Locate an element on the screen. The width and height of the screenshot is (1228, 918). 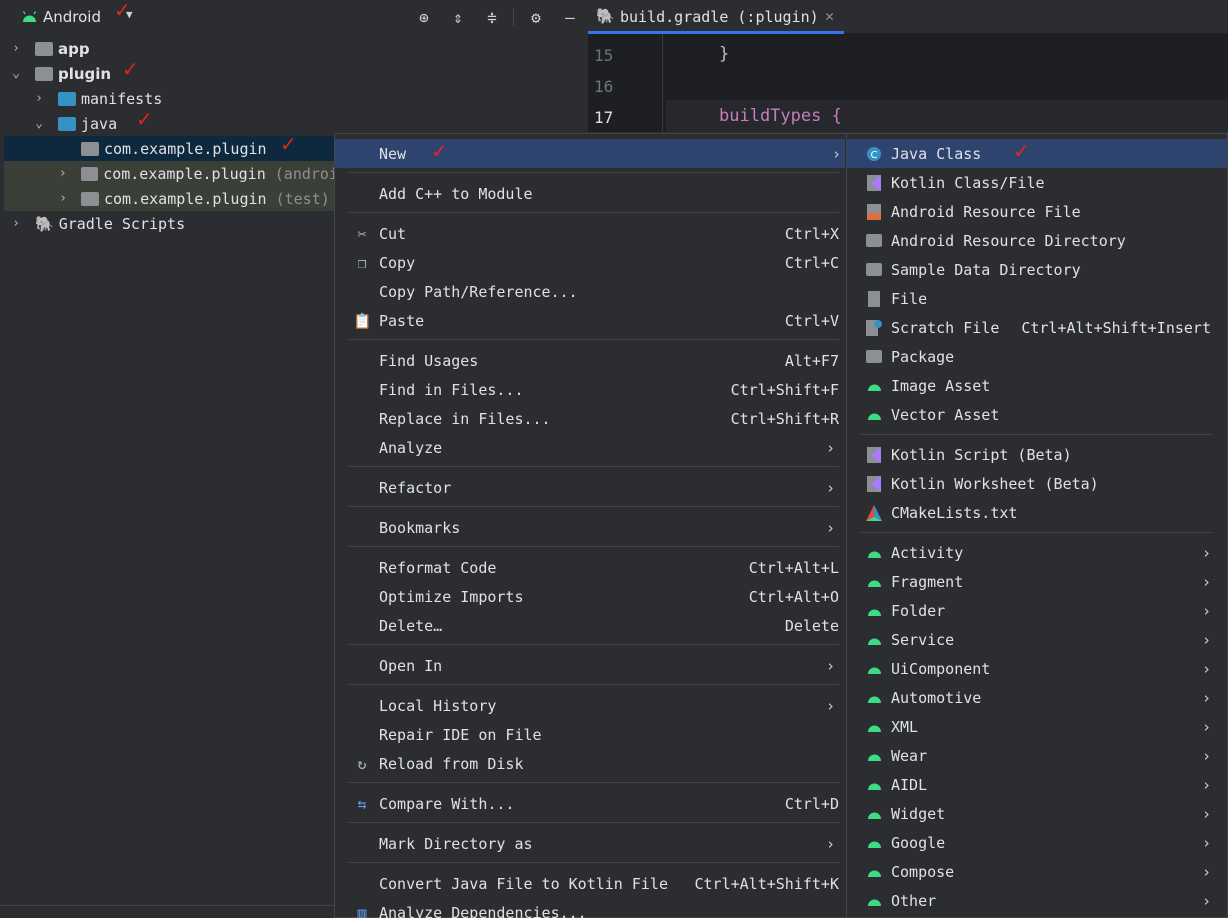
menu-item-open-in: Open In › is located at coordinates (594, 665).